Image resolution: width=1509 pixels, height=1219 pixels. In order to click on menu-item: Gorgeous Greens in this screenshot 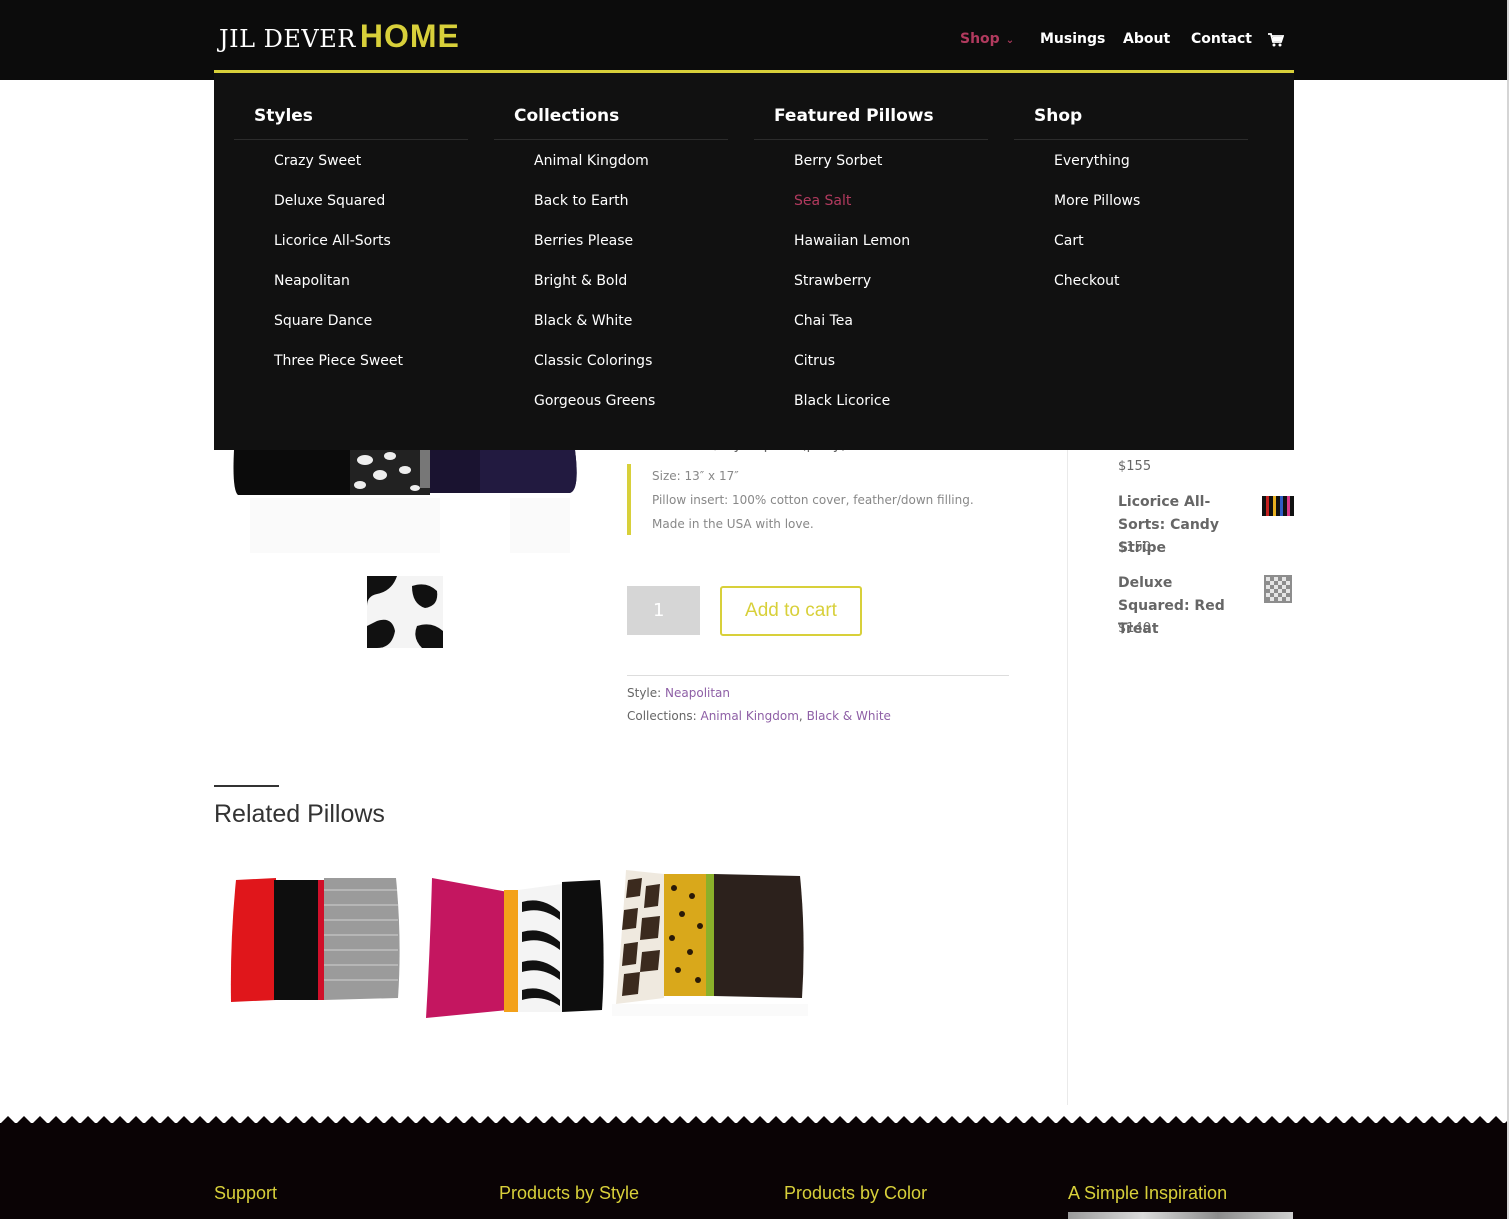, I will do `click(594, 401)`.